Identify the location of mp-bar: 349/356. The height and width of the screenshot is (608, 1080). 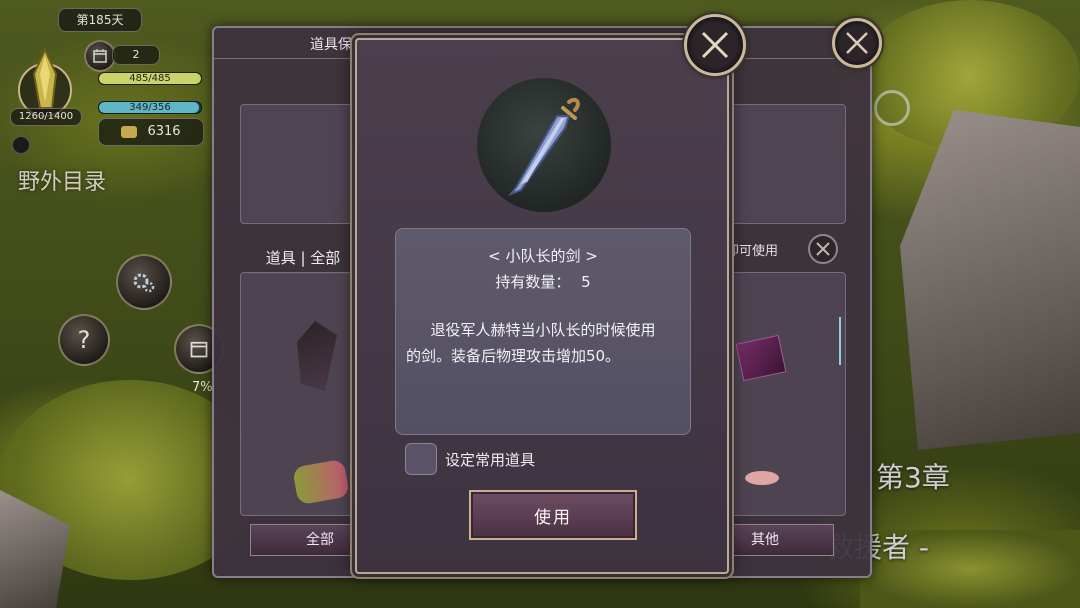
(150, 107).